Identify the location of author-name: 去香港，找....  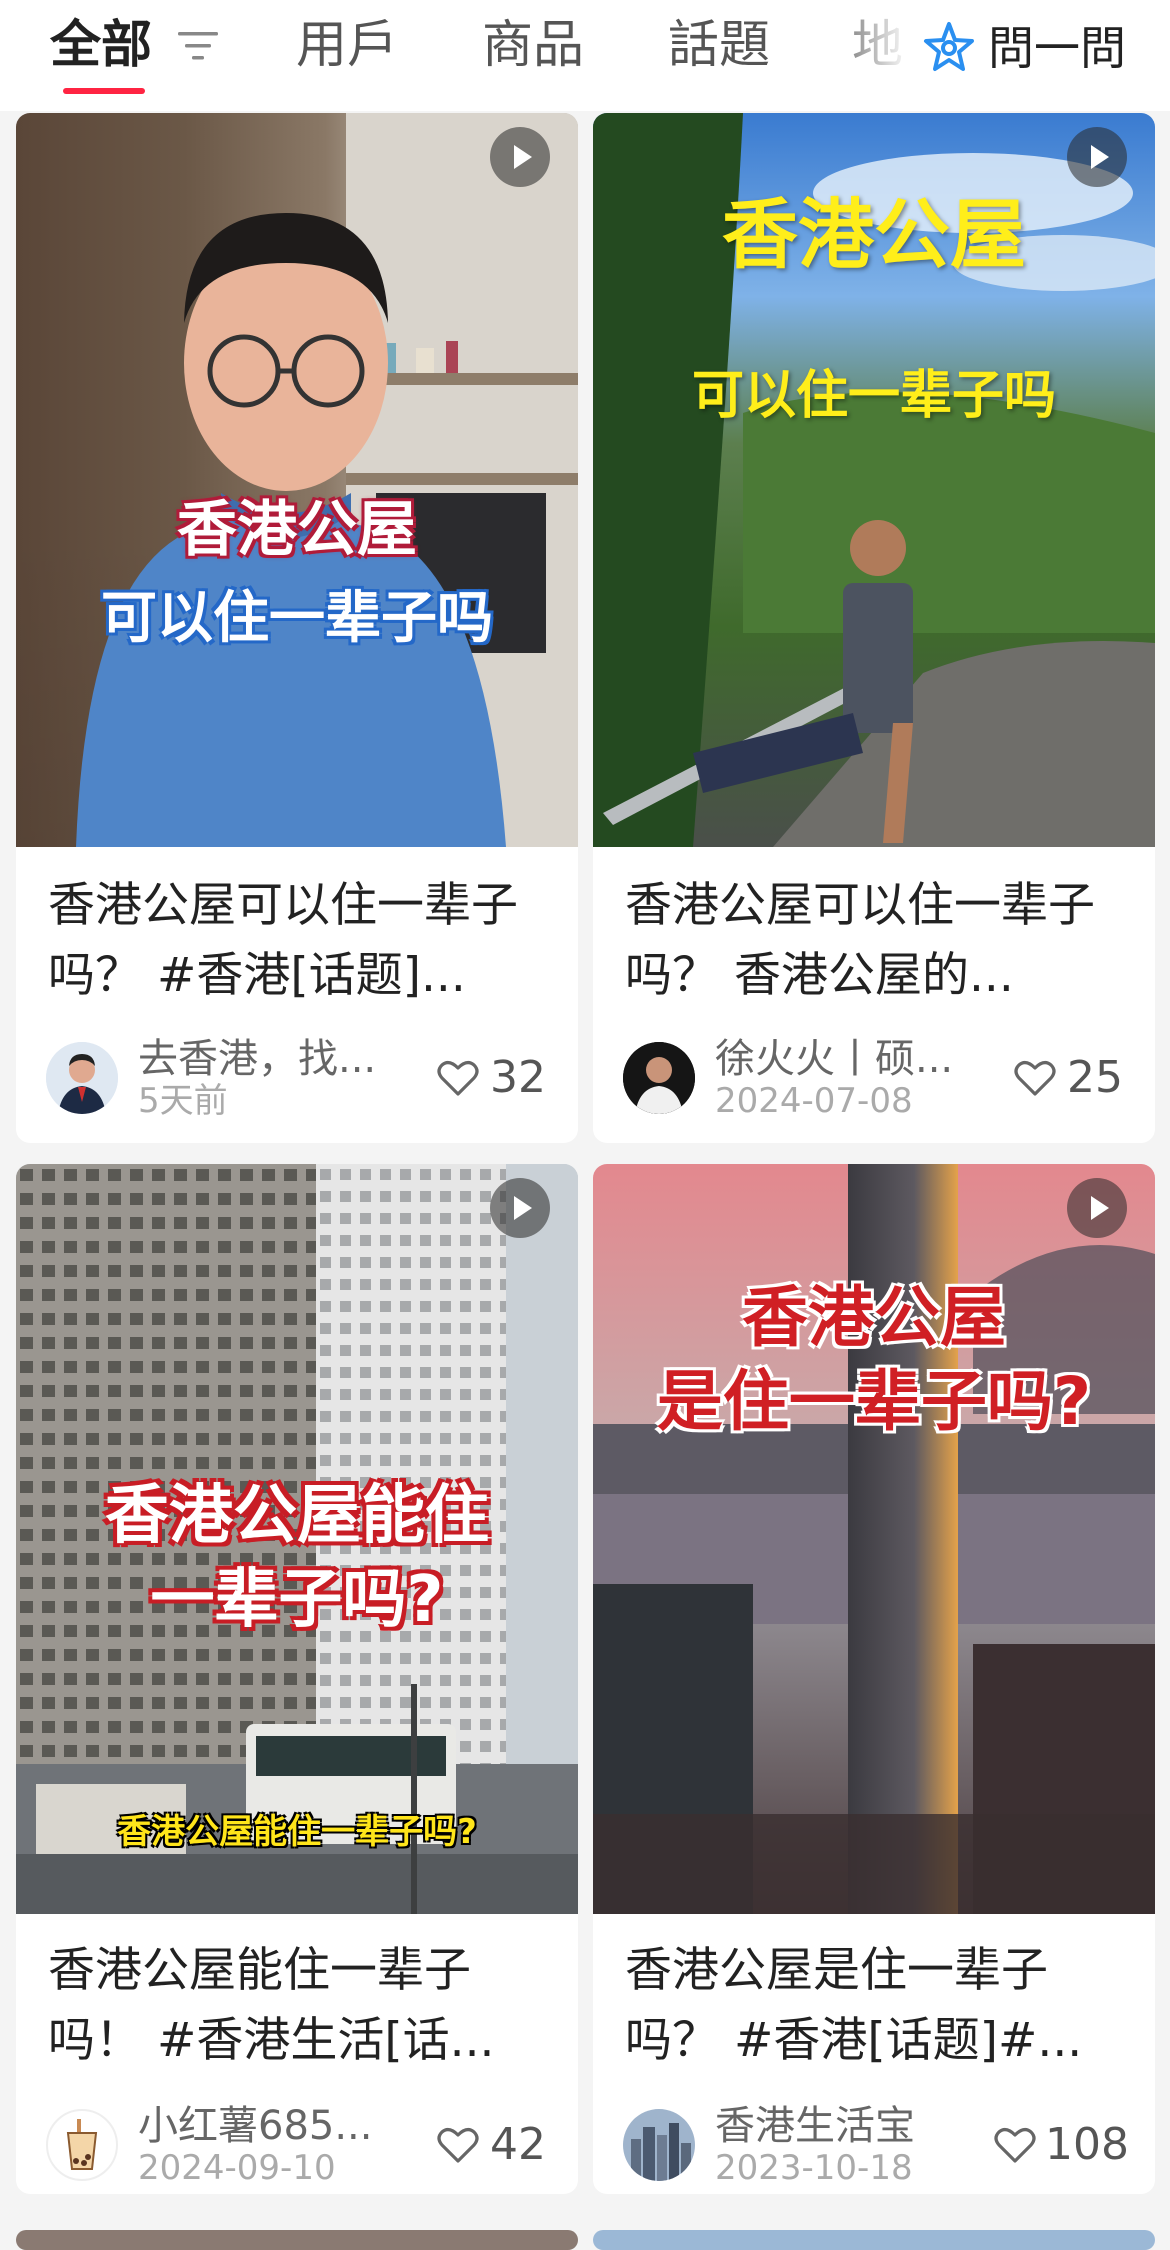
(273, 1059).